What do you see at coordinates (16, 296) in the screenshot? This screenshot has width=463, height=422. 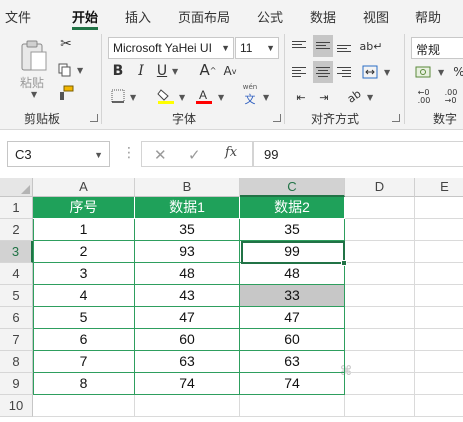 I see `row-header-5: 5` at bounding box center [16, 296].